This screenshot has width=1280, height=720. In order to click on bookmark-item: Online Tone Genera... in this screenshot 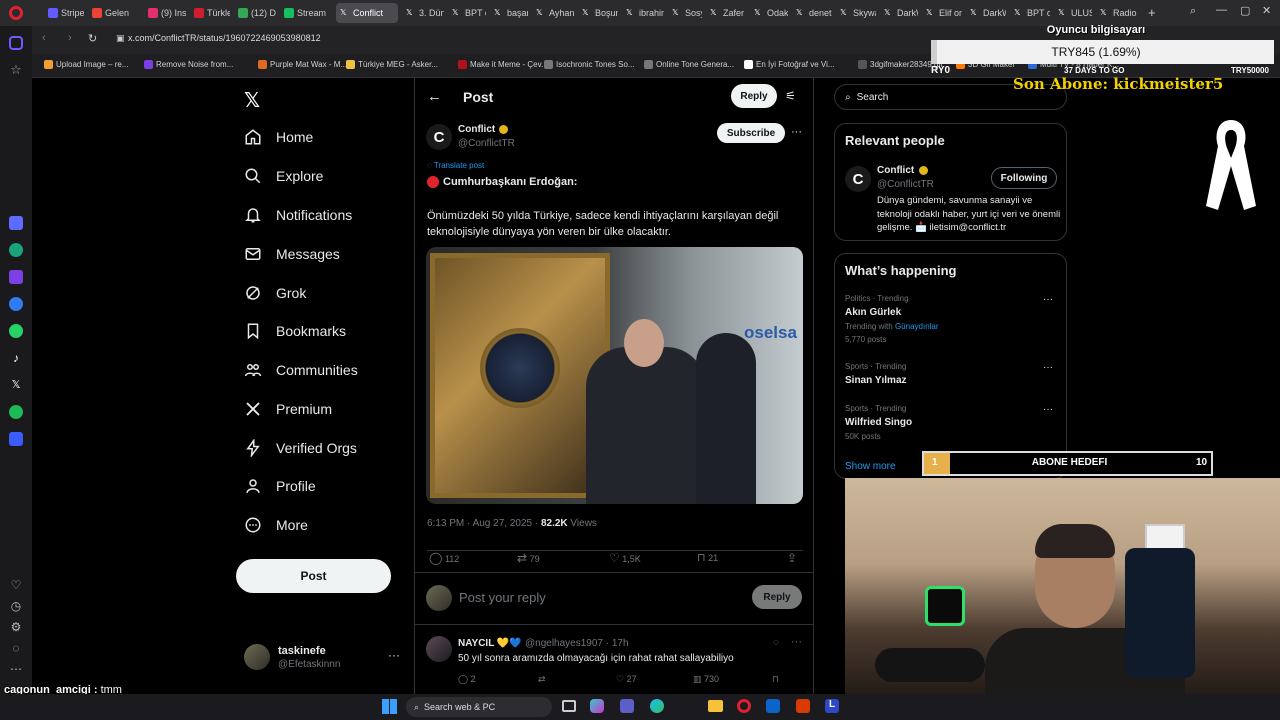, I will do `click(689, 64)`.